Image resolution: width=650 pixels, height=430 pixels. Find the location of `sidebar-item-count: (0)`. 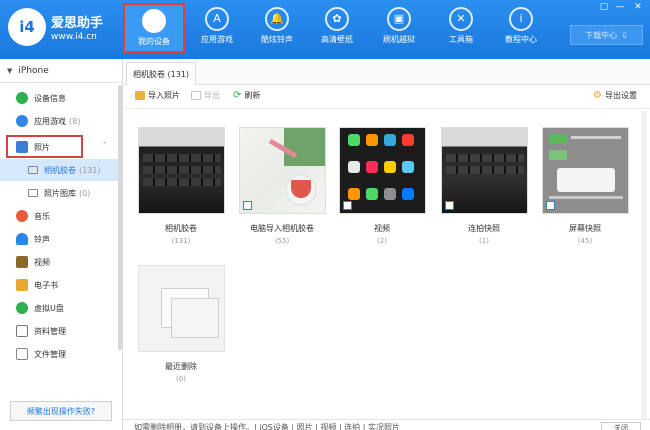

sidebar-item-count: (0) is located at coordinates (85, 193).